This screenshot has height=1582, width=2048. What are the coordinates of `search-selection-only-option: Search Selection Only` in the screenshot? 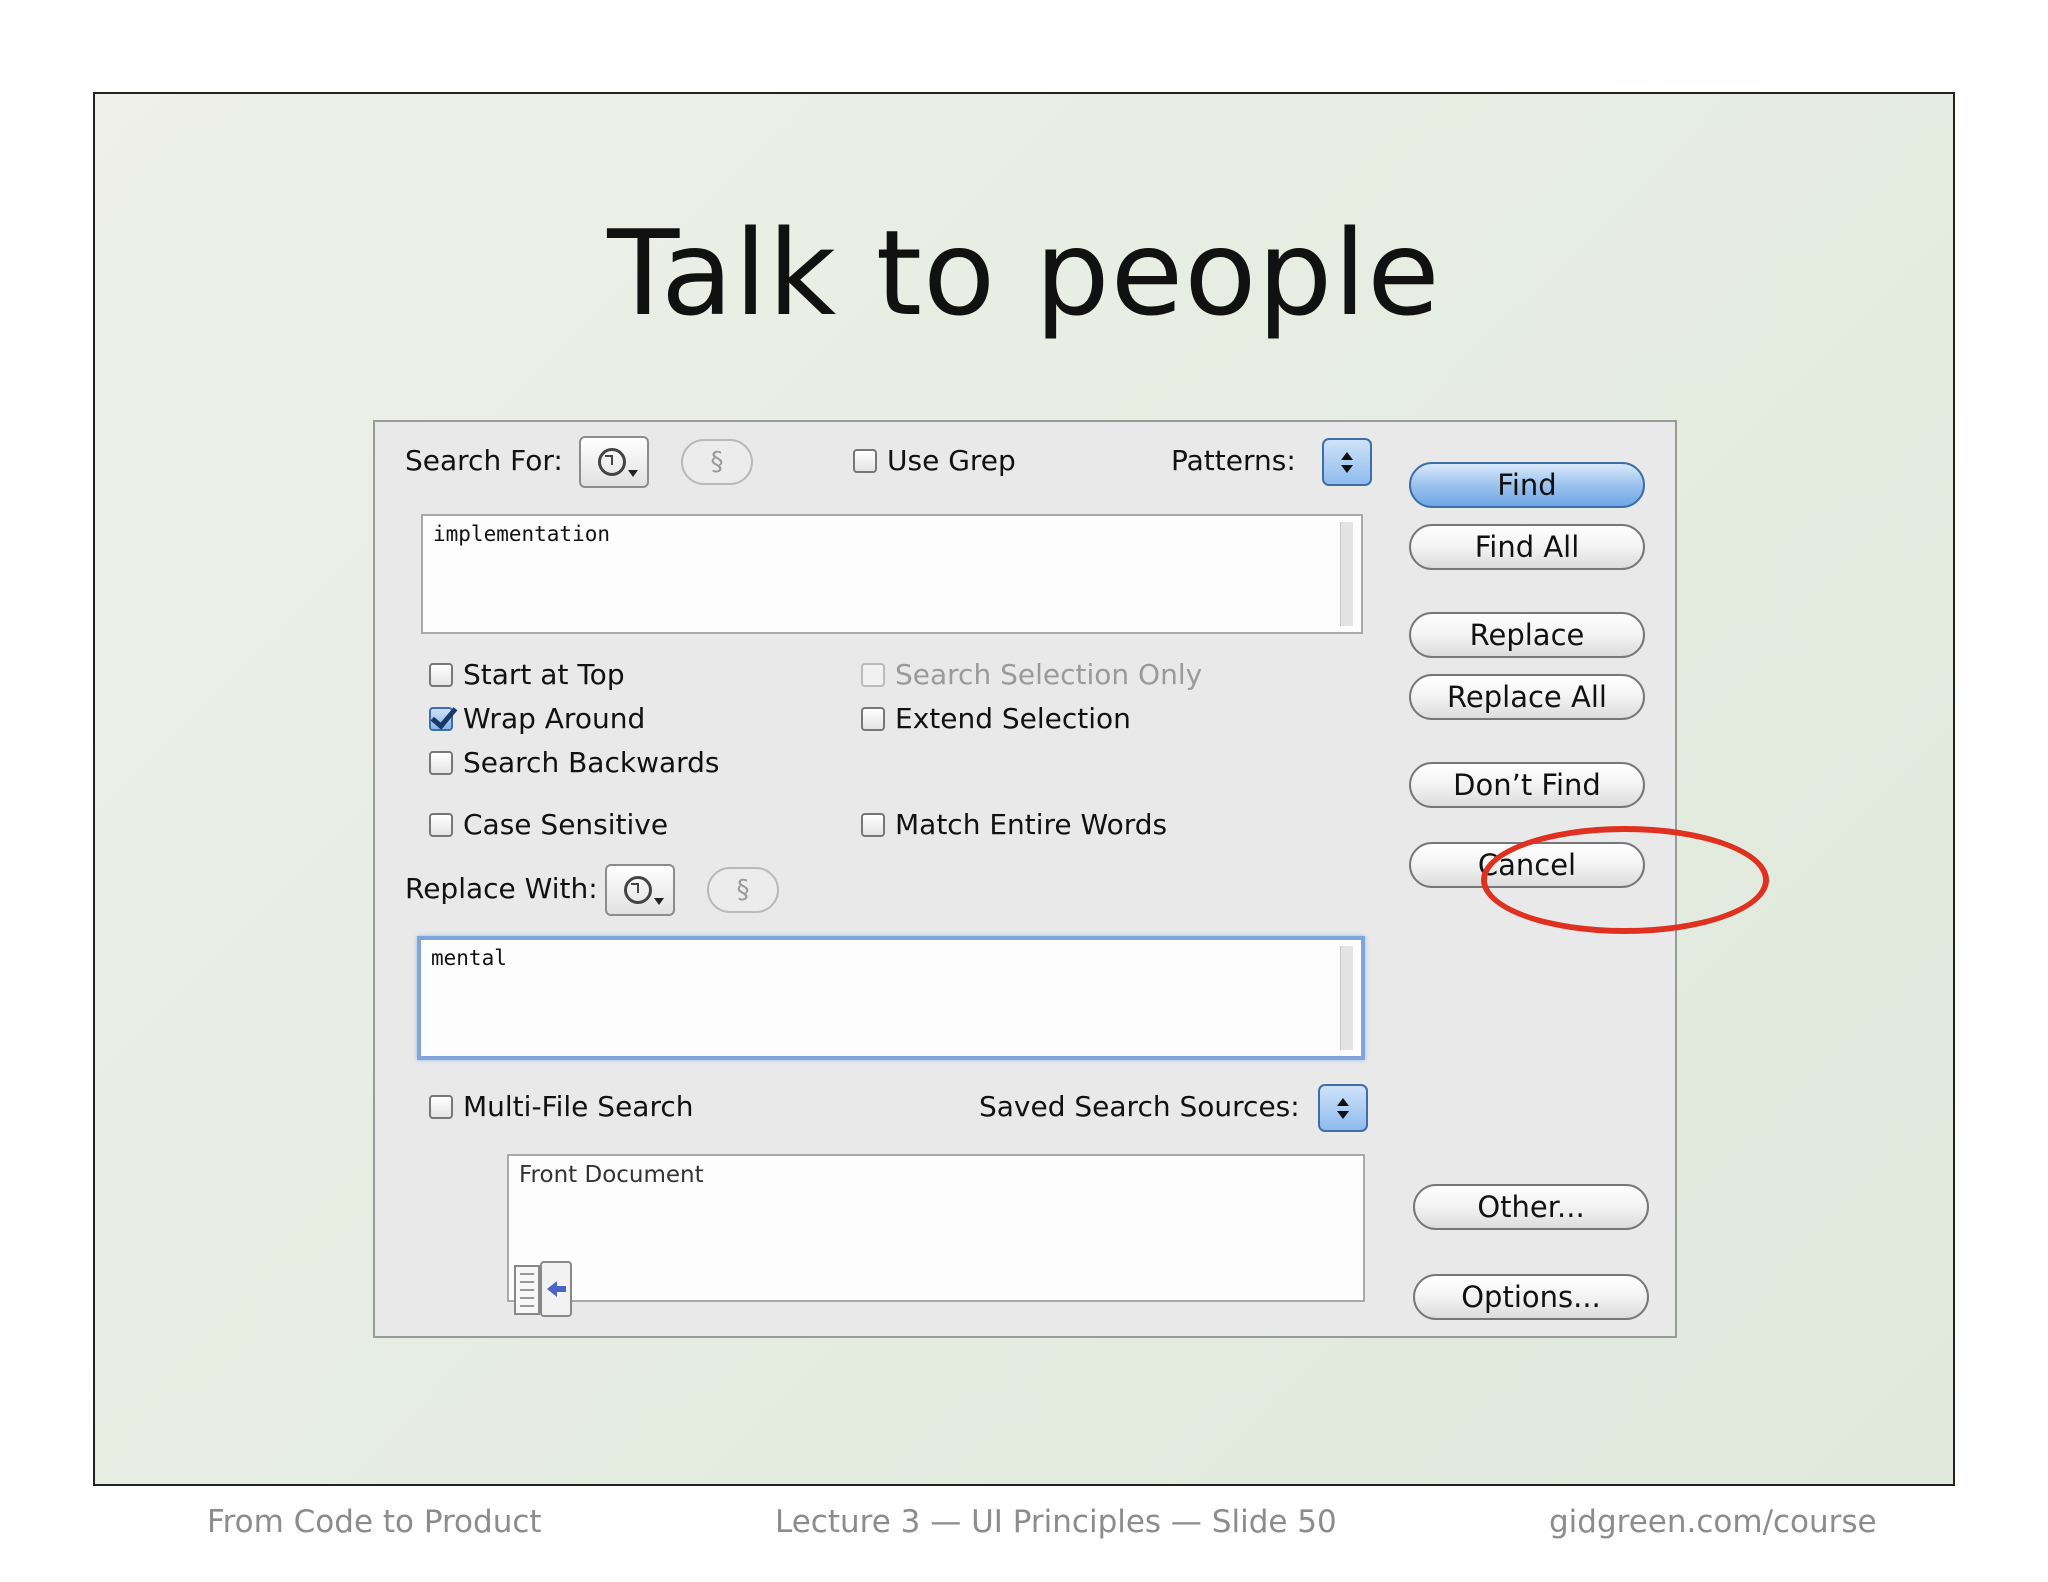 It's located at (1031, 674).